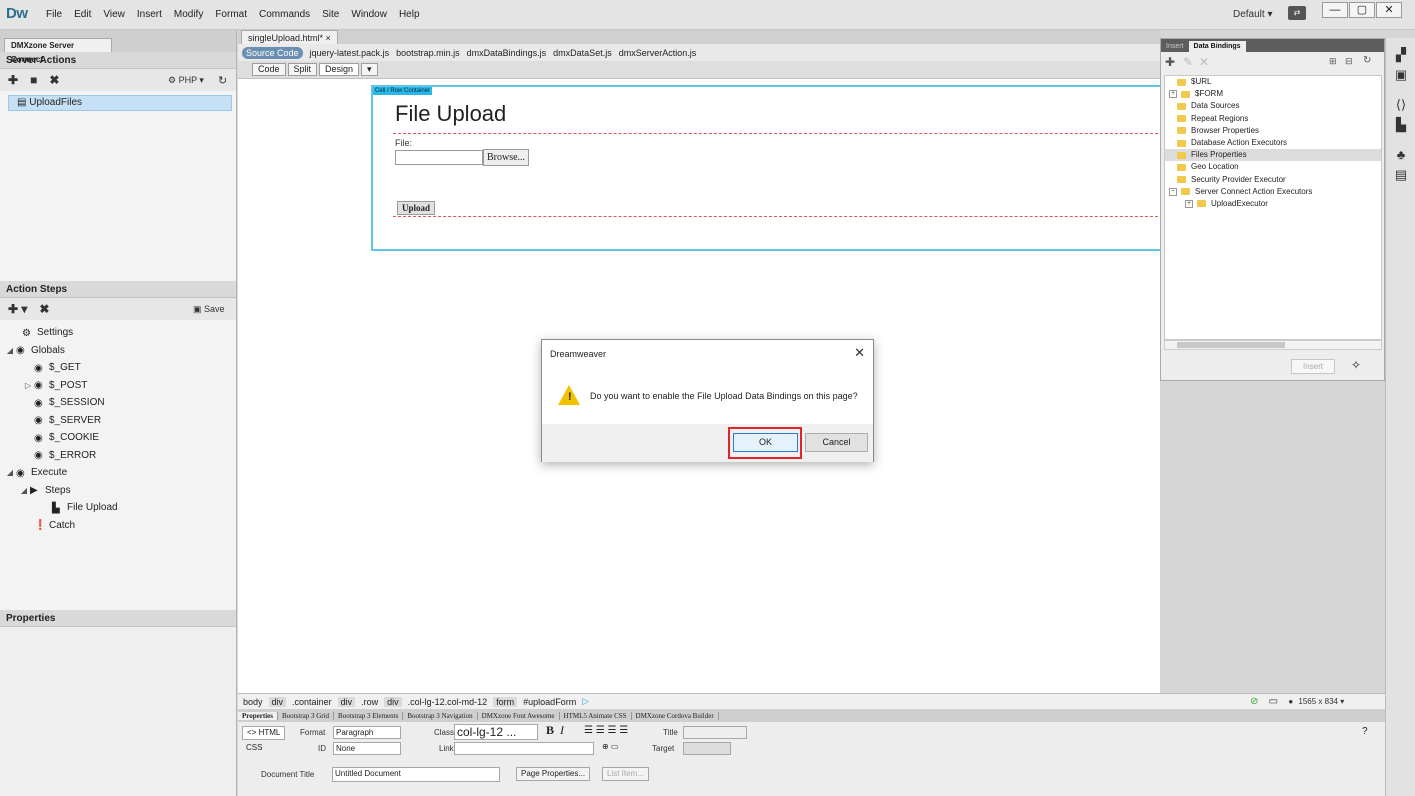 The image size is (1415, 796). Describe the element at coordinates (606, 732) in the screenshot. I see `list-indent-icons: ☰ ☰ ☰ ☰` at that location.